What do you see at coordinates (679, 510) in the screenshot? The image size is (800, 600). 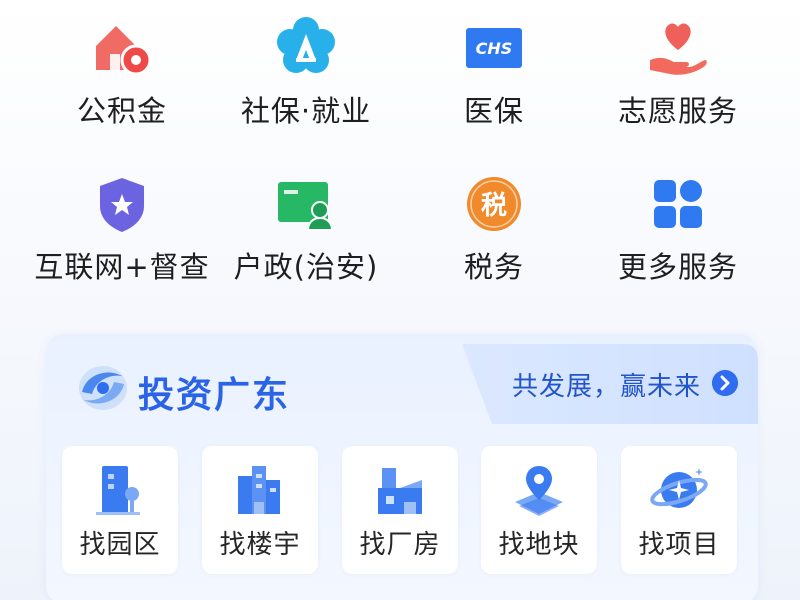 I see `tile-find-project: 找项目` at bounding box center [679, 510].